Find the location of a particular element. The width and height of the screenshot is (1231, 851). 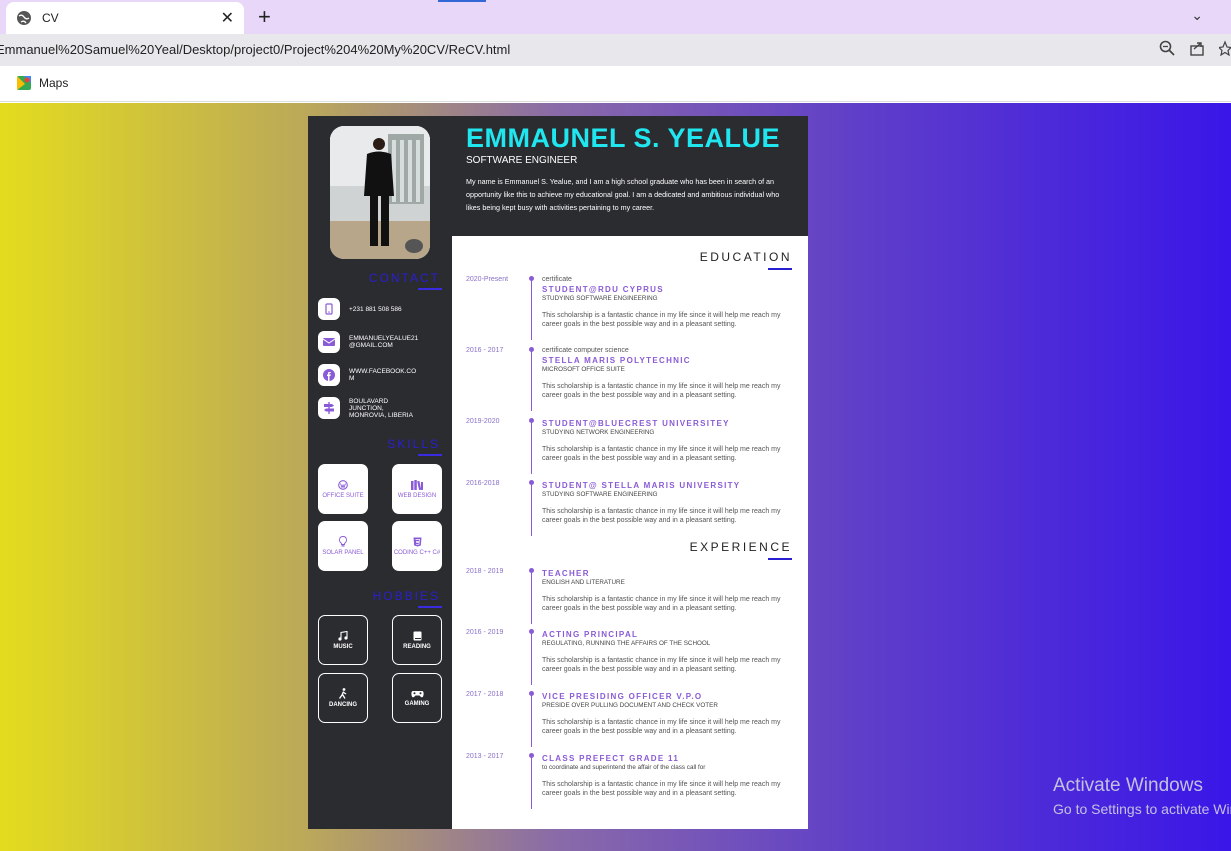

entry-org: STUDENT@BLUECREST UNIVERSITEY is located at coordinates (636, 423).